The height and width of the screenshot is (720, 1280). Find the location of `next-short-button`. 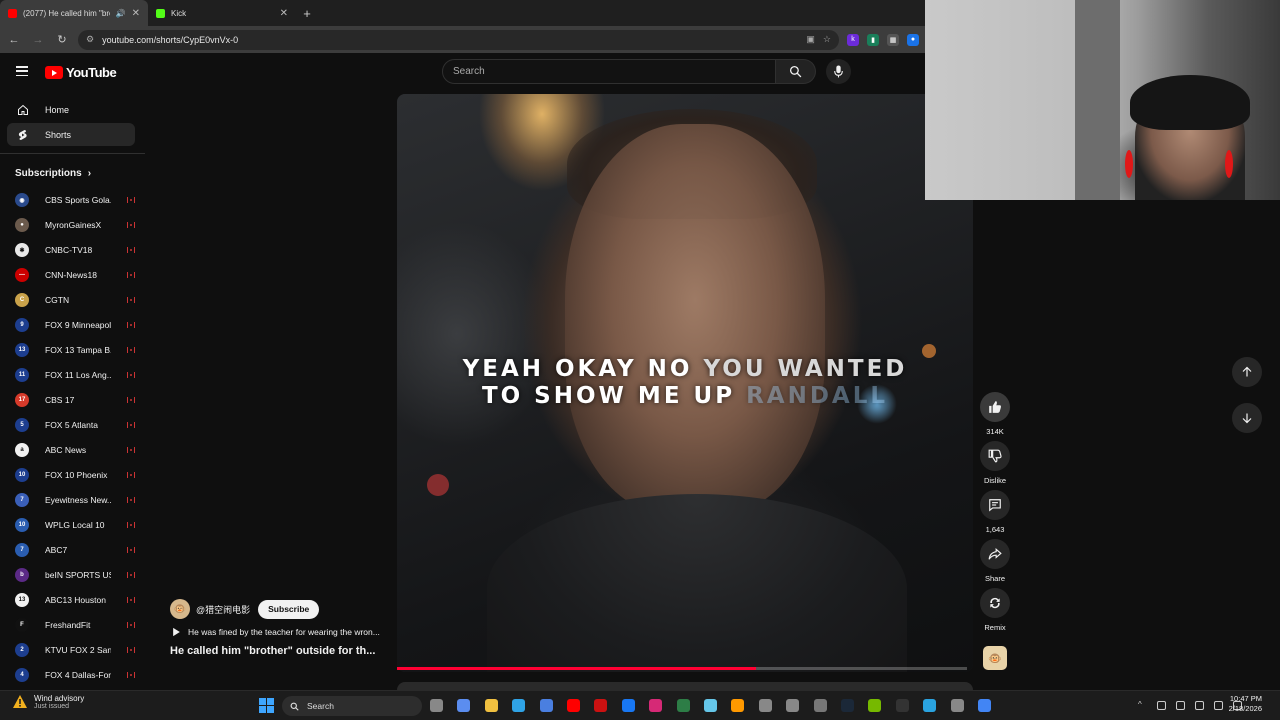

next-short-button is located at coordinates (1247, 418).